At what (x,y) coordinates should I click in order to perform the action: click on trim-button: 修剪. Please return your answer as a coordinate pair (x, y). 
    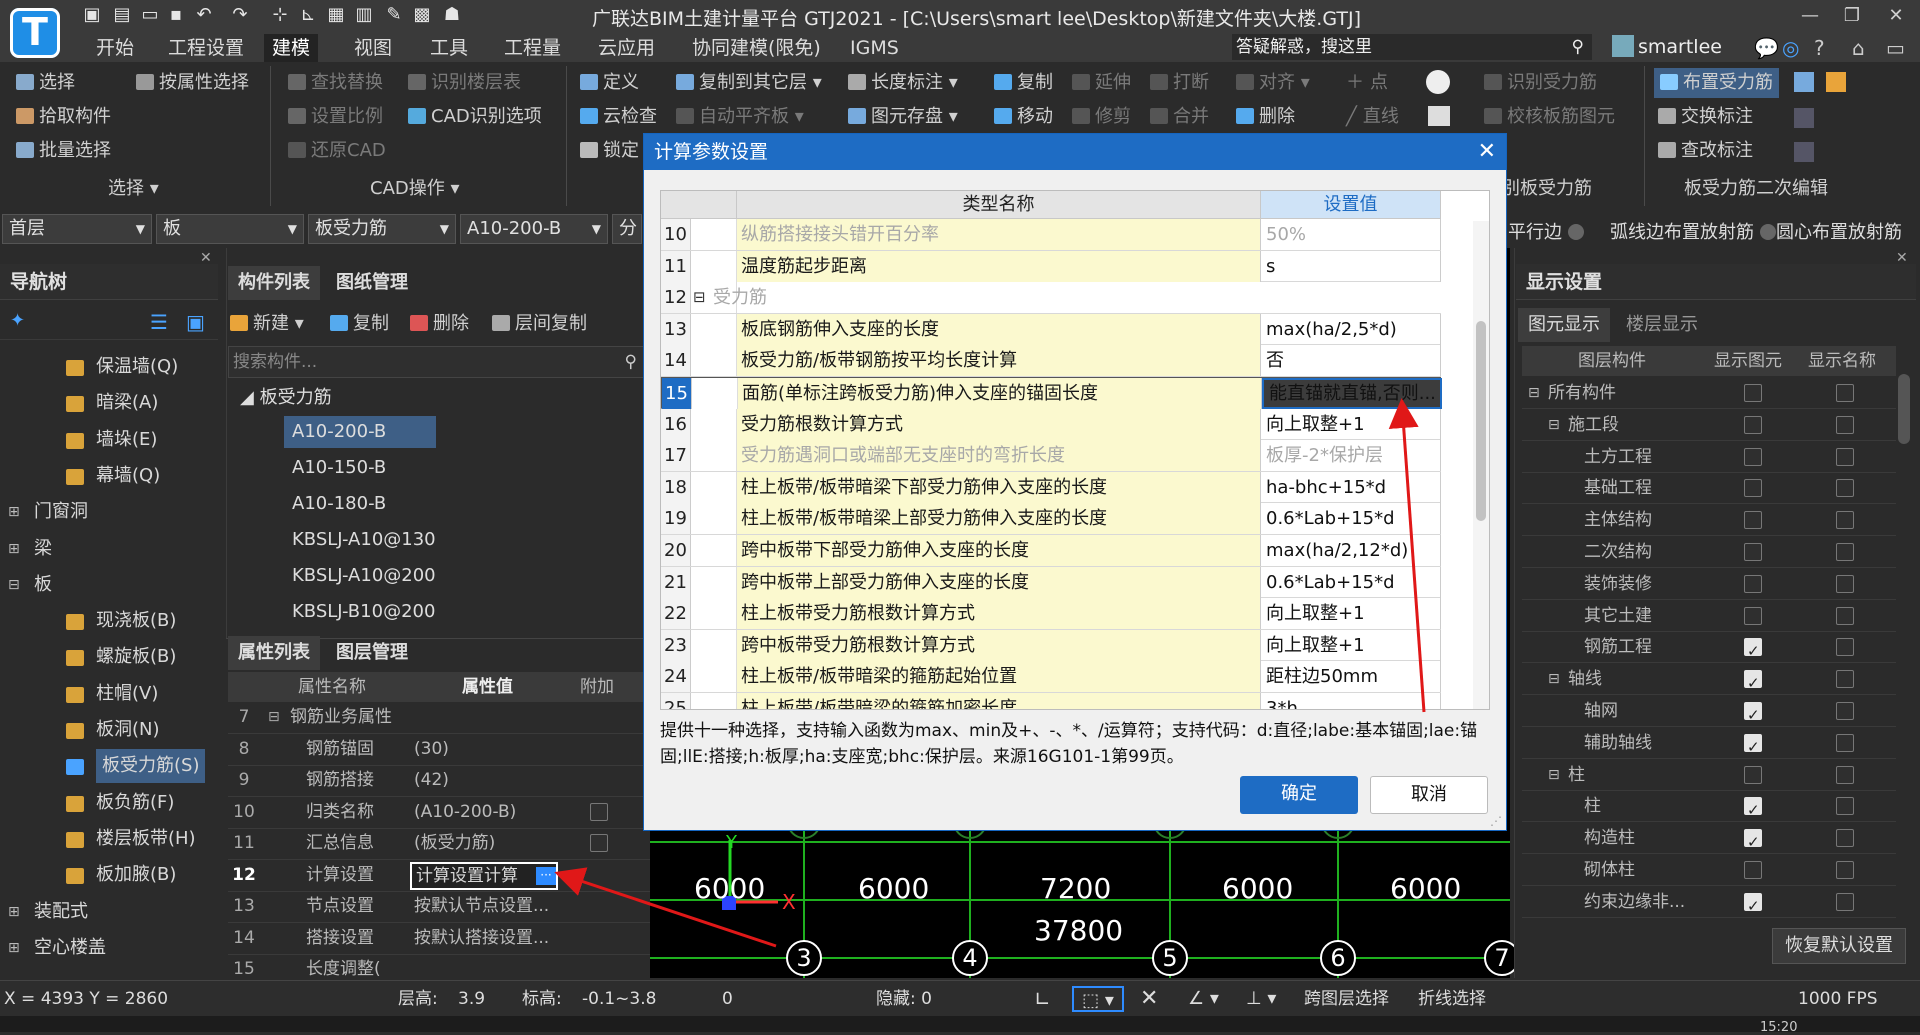
    Looking at the image, I should click on (1101, 117).